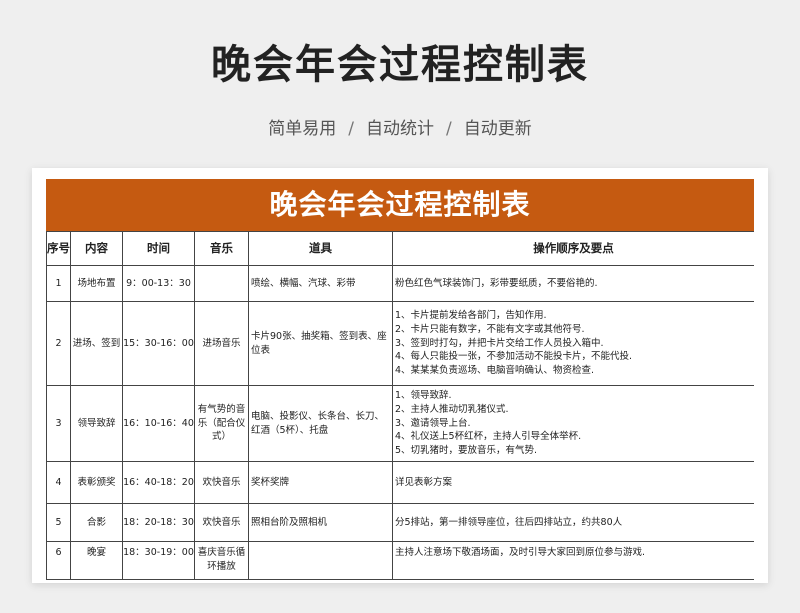 The width and height of the screenshot is (800, 613). What do you see at coordinates (320, 482) in the screenshot?
I see `cell-props: 奖杯奖牌` at bounding box center [320, 482].